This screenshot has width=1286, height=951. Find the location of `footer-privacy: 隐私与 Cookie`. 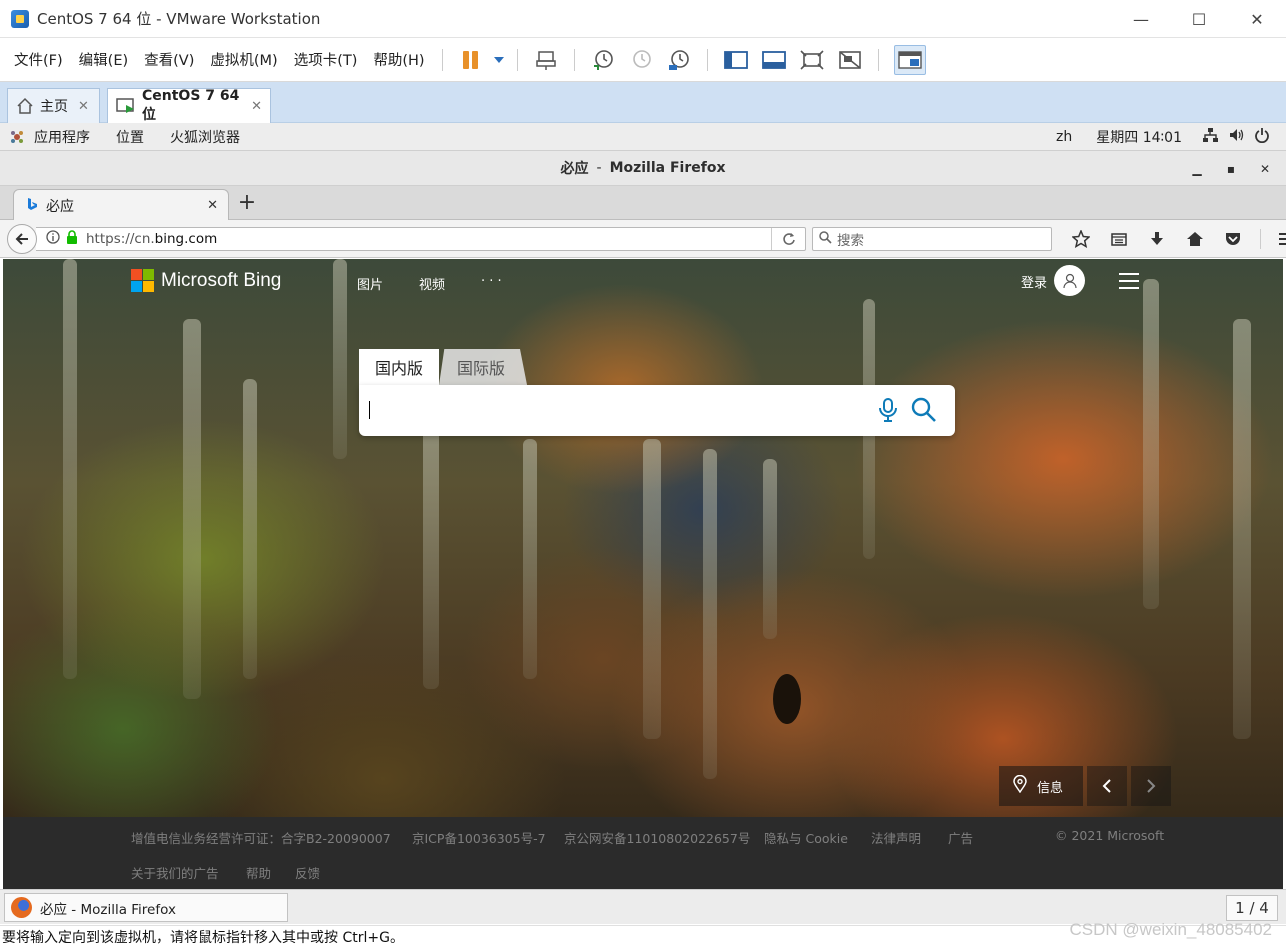

footer-privacy: 隐私与 Cookie is located at coordinates (806, 837).